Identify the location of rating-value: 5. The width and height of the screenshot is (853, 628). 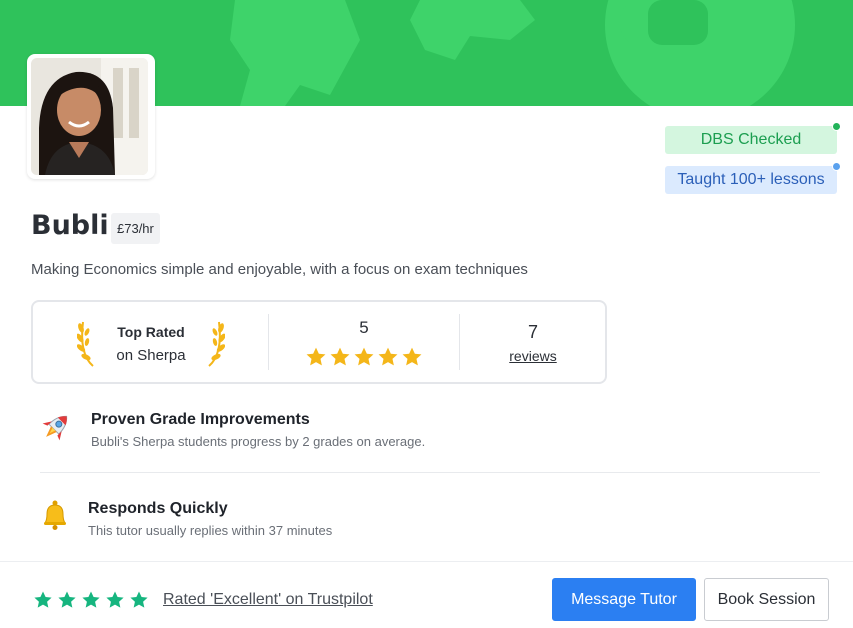
(364, 327).